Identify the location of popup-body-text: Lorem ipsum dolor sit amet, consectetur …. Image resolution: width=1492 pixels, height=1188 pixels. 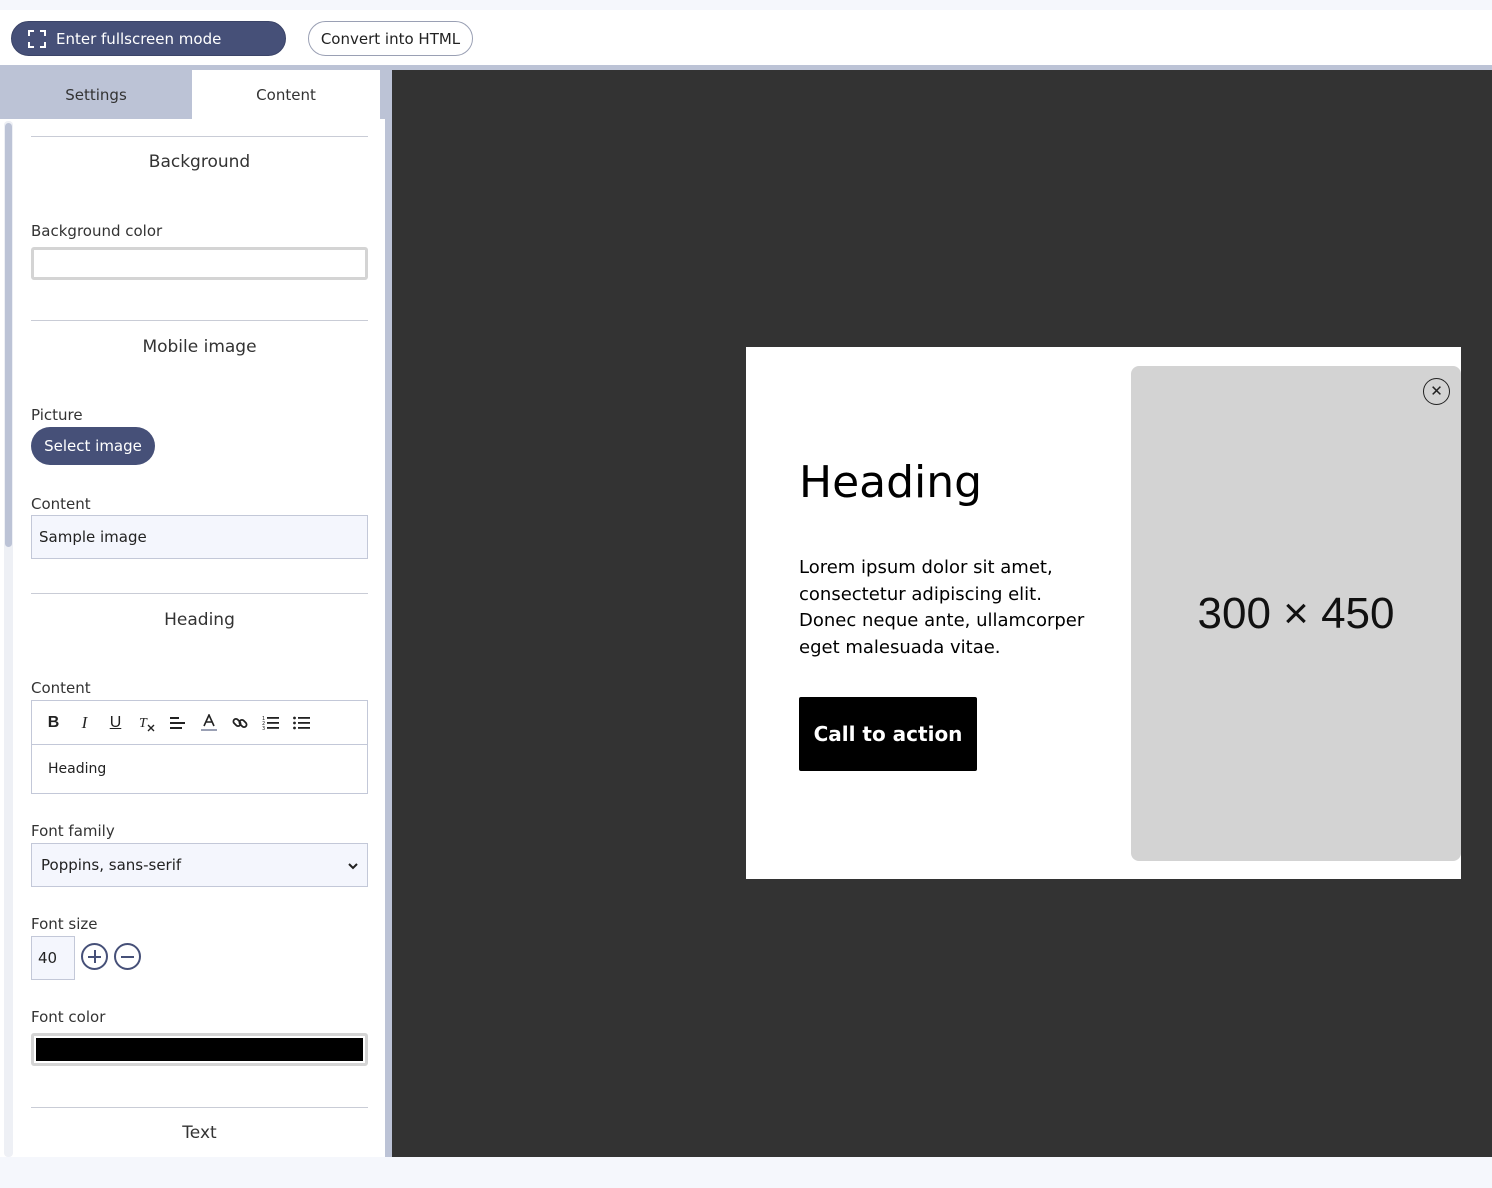
(949, 608).